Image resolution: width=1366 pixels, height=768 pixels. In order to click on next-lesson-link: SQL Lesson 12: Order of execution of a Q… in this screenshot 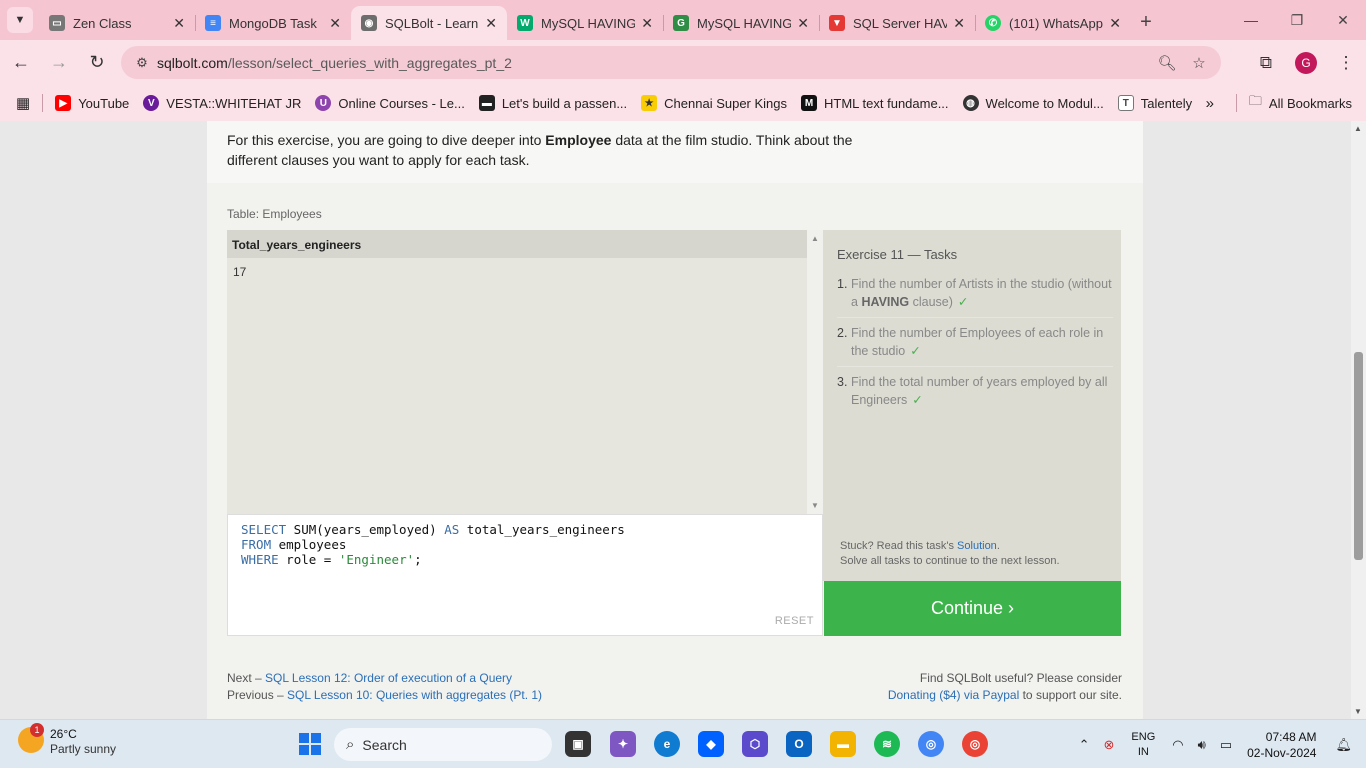, I will do `click(388, 678)`.